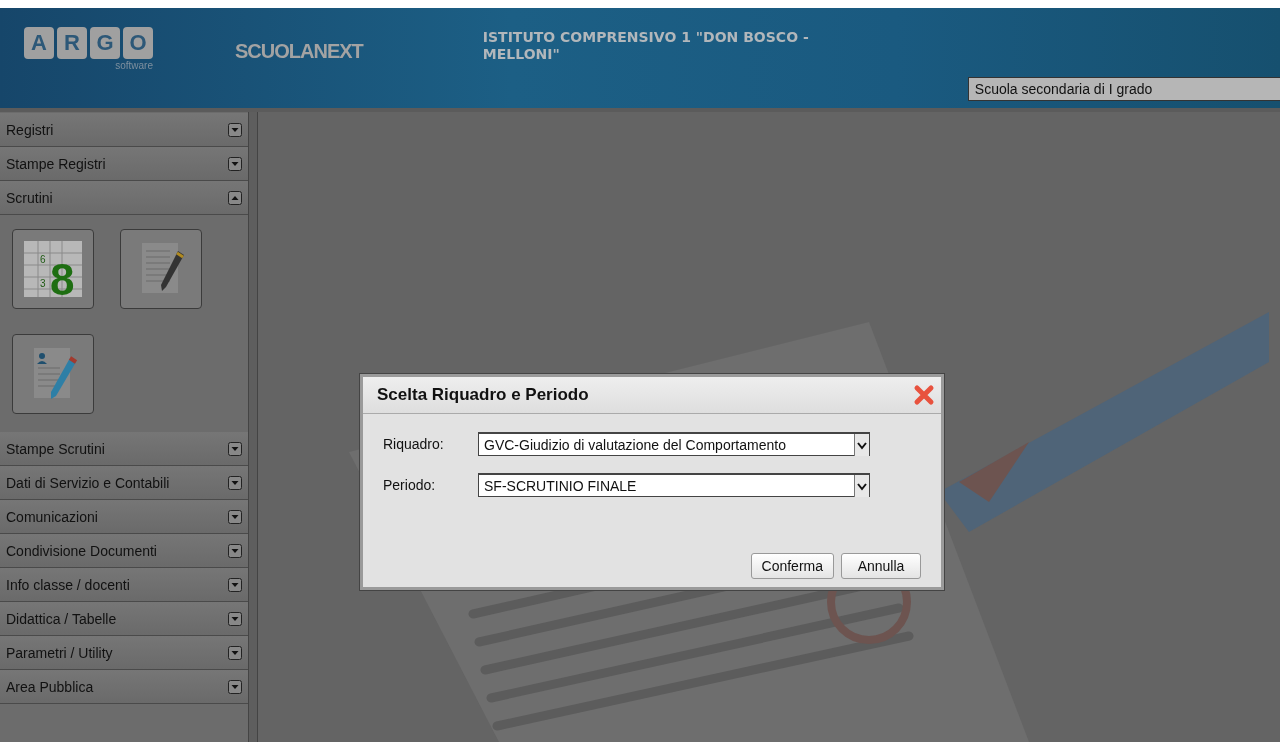 This screenshot has width=1280, height=742. What do you see at coordinates (43, 283) in the screenshot?
I see `grade-digit: 3` at bounding box center [43, 283].